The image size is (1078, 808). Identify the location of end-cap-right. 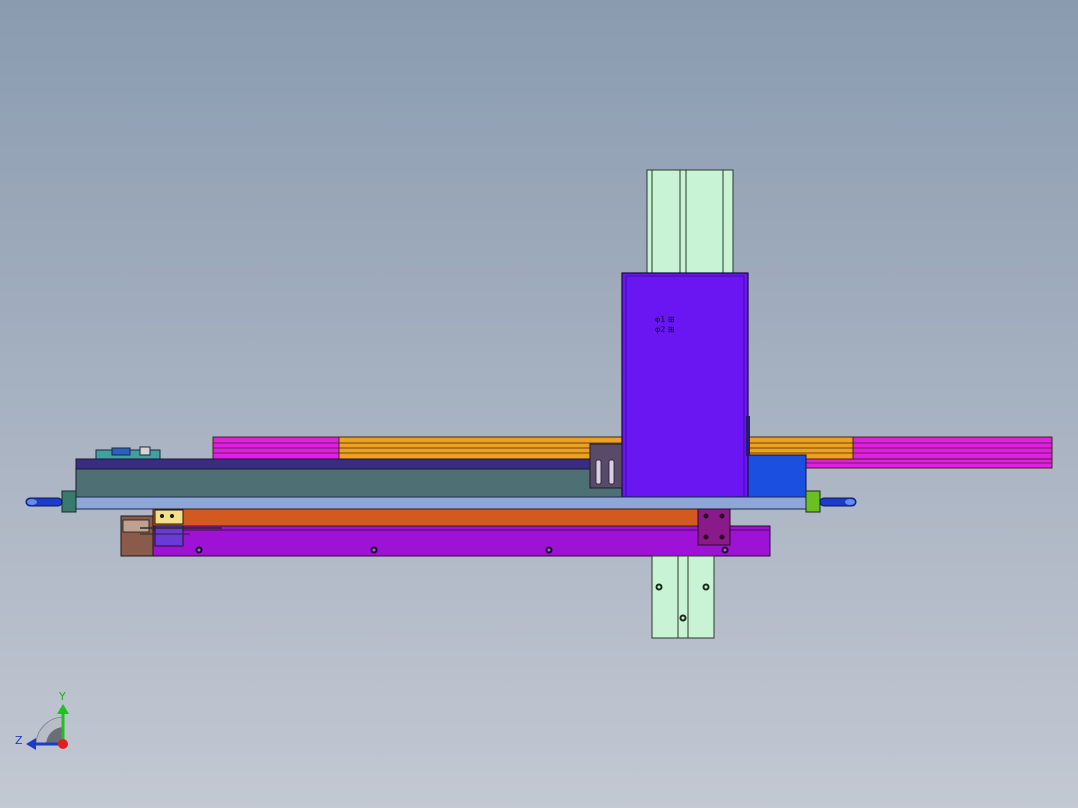
(813, 501).